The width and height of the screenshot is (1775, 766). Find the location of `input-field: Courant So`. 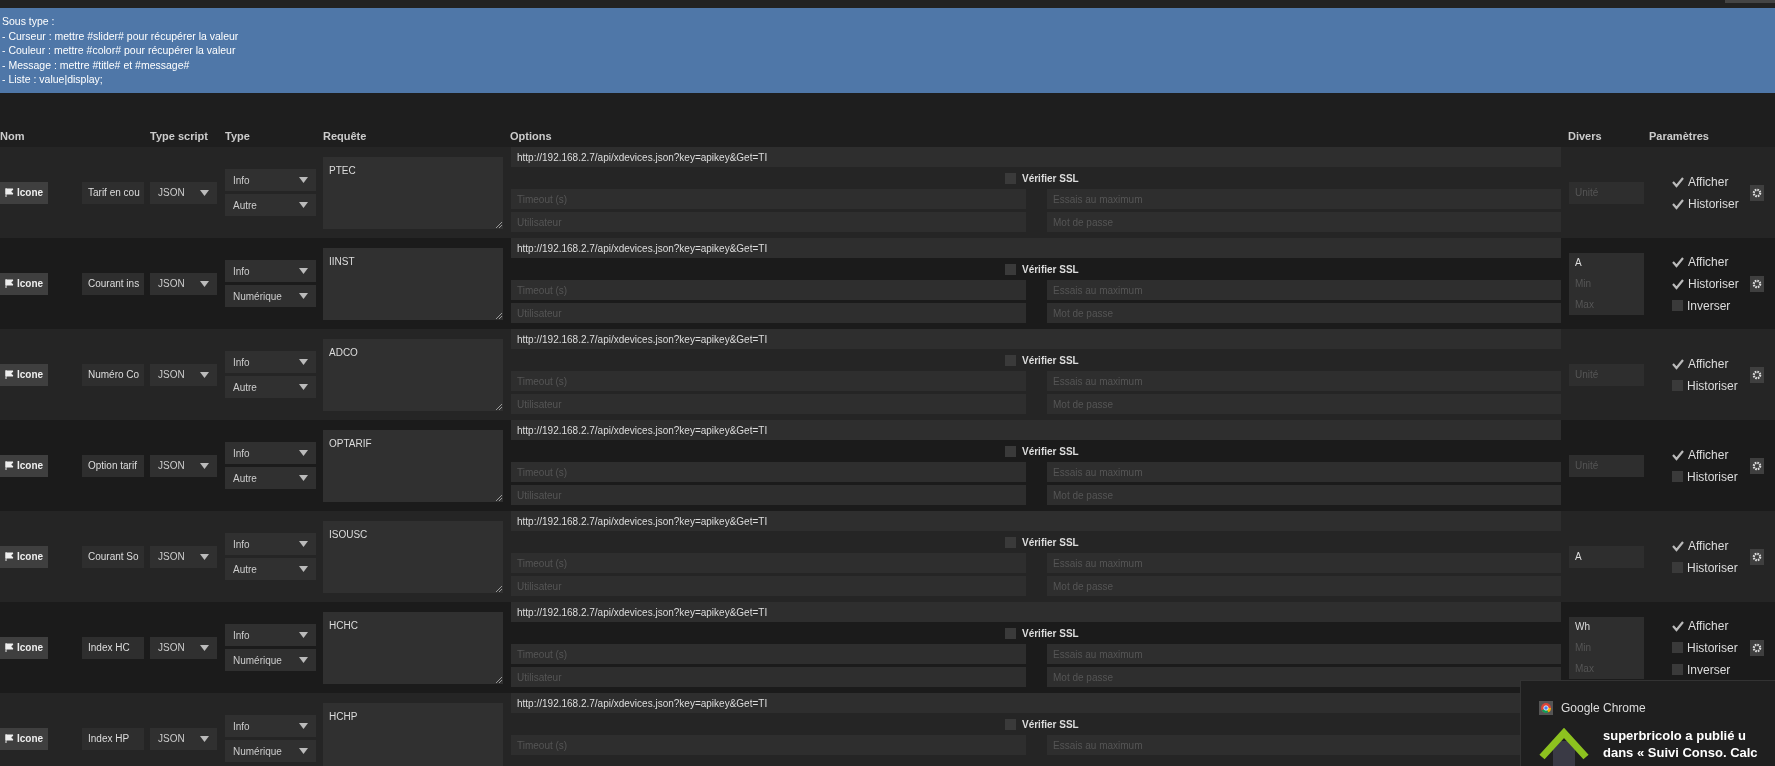

input-field: Courant So is located at coordinates (113, 556).